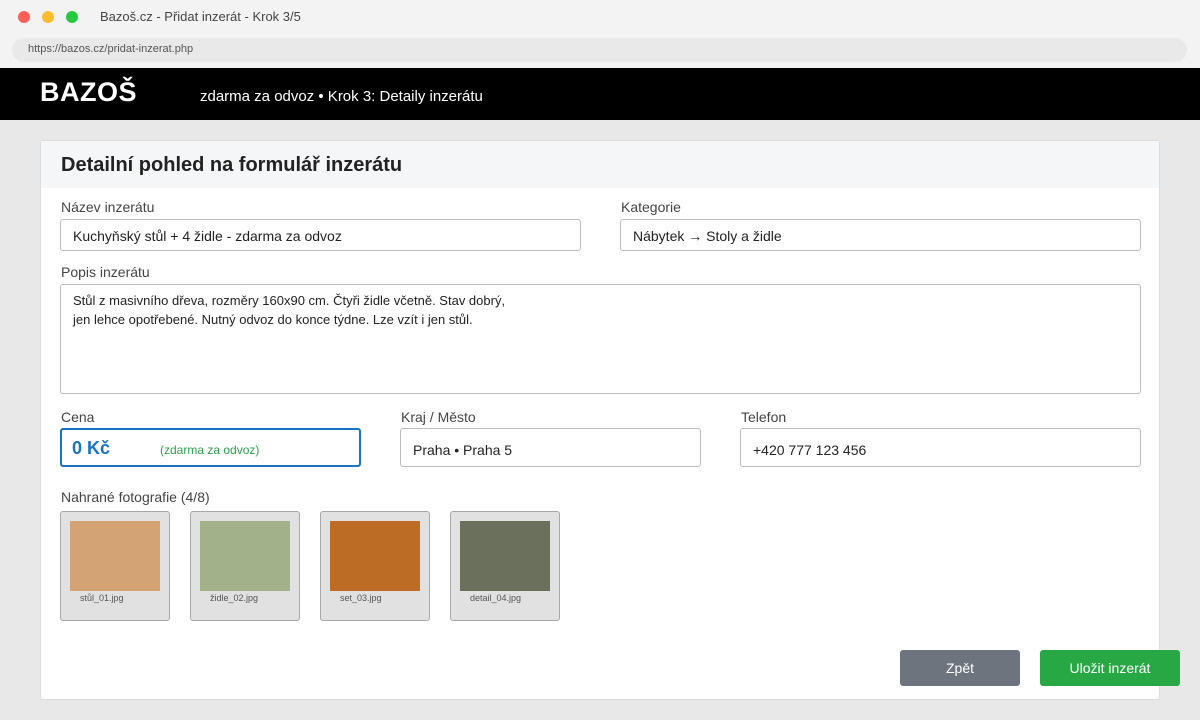 The width and height of the screenshot is (1200, 720). I want to click on address-url: https://bazos.cz/pridat-inzerat.php, so click(110, 49).